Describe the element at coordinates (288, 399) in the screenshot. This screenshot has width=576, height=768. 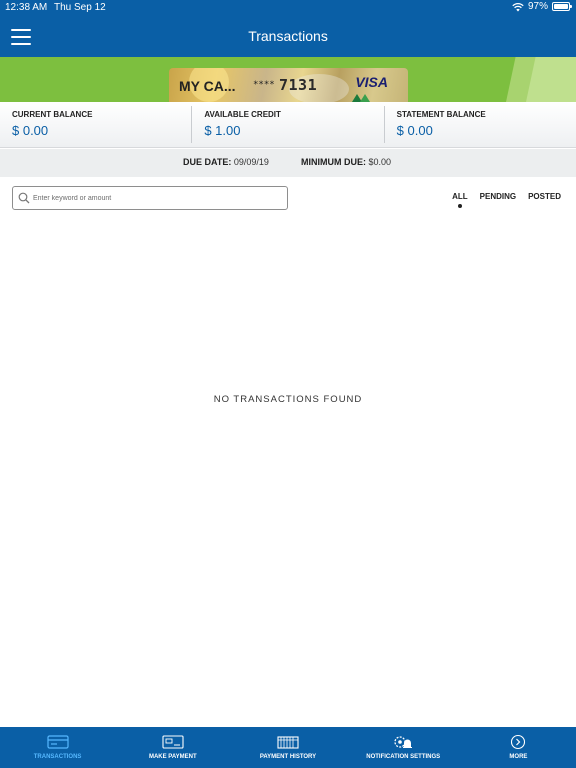
I see `empty-state-message: NO TRANSACTIONS FOUND` at that location.